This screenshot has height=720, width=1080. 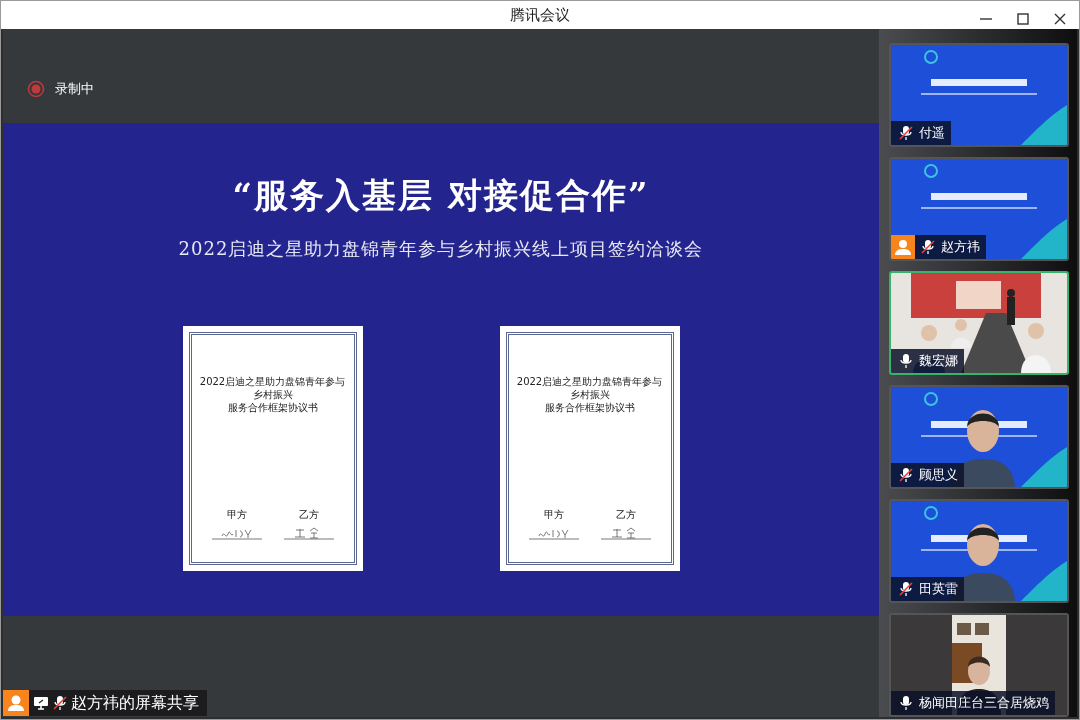 I want to click on screen-share-icon, so click(x=41, y=703).